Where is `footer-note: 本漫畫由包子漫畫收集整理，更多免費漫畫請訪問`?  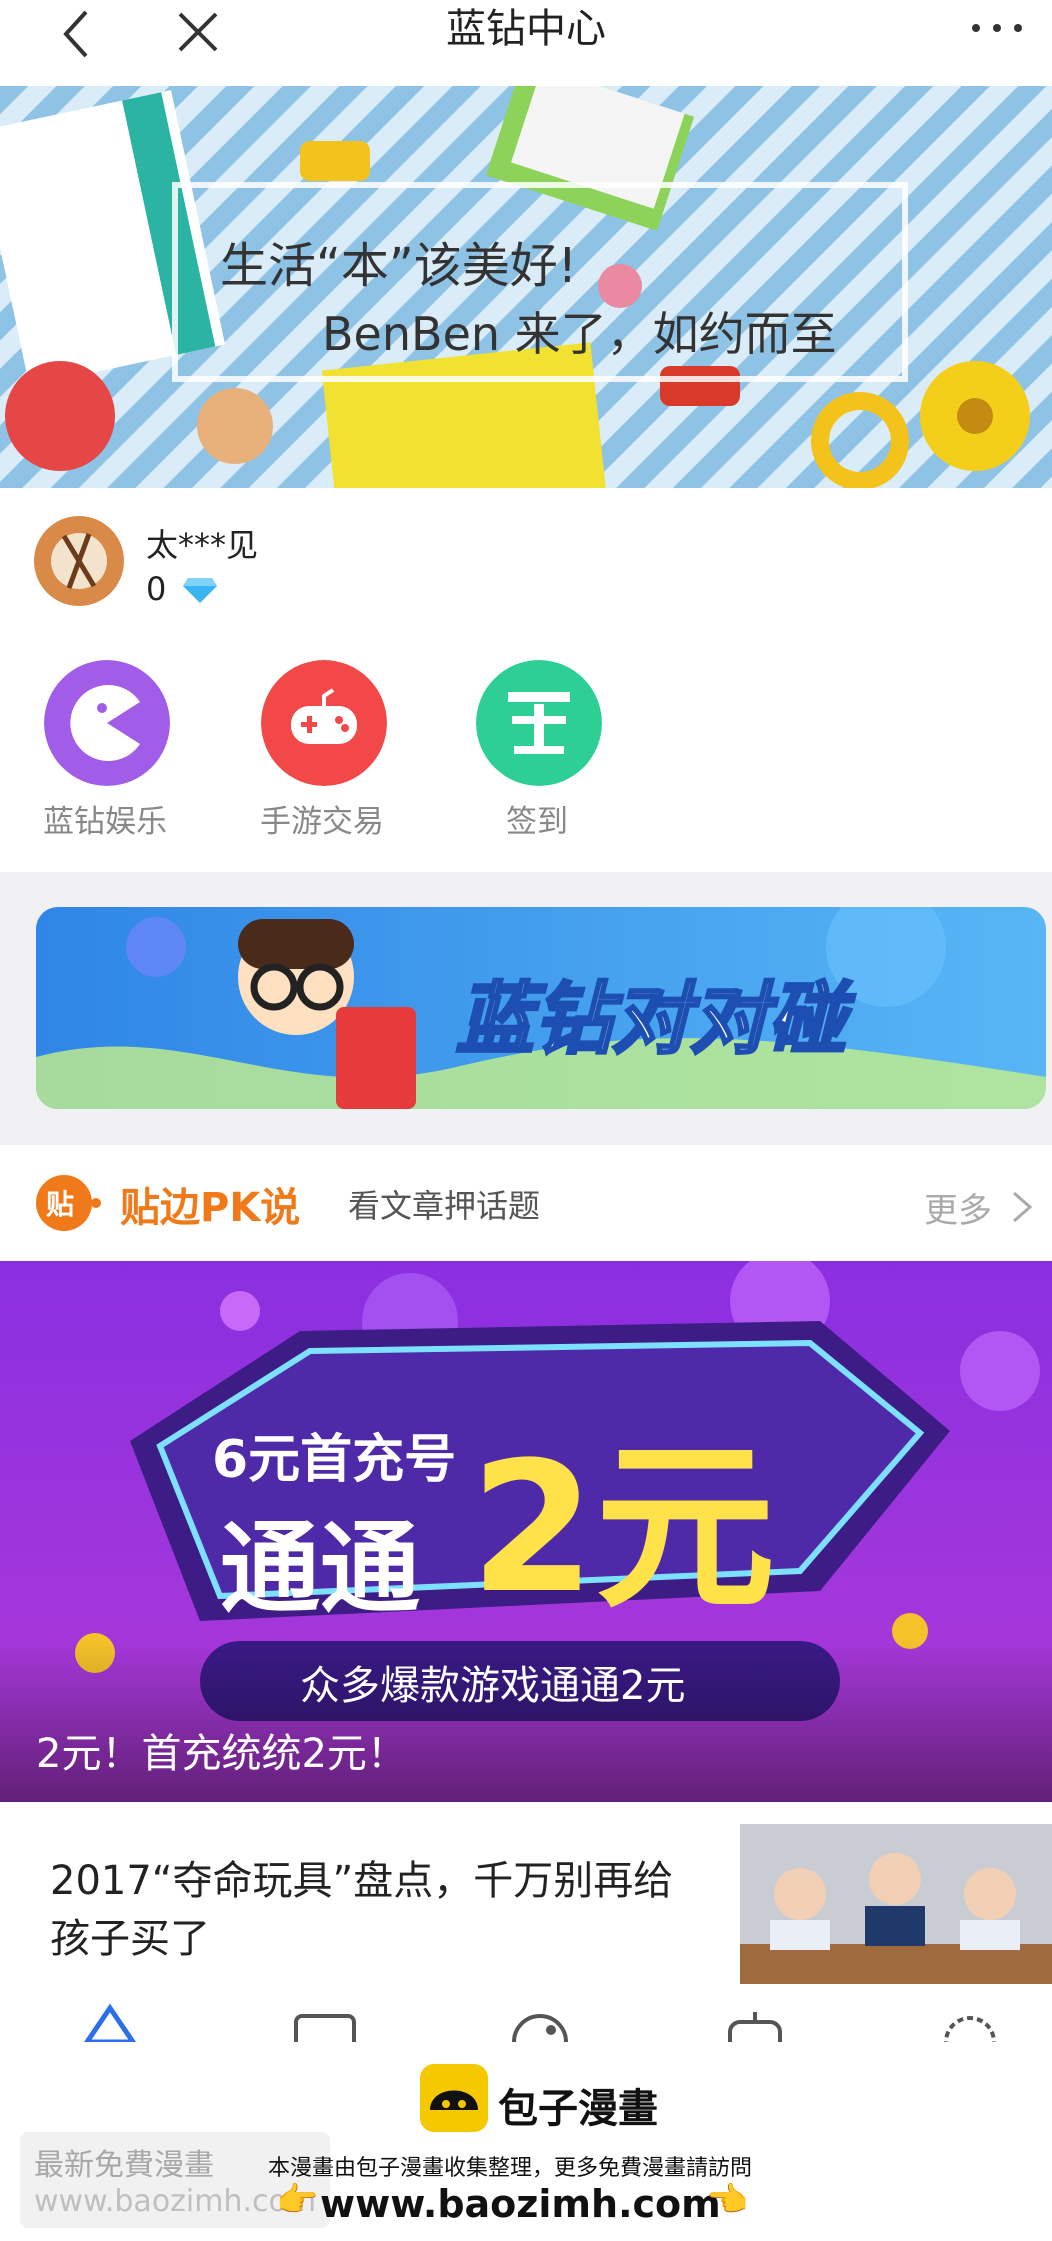 footer-note: 本漫畫由包子漫畫收集整理，更多免費漫畫請訪問 is located at coordinates (510, 2168).